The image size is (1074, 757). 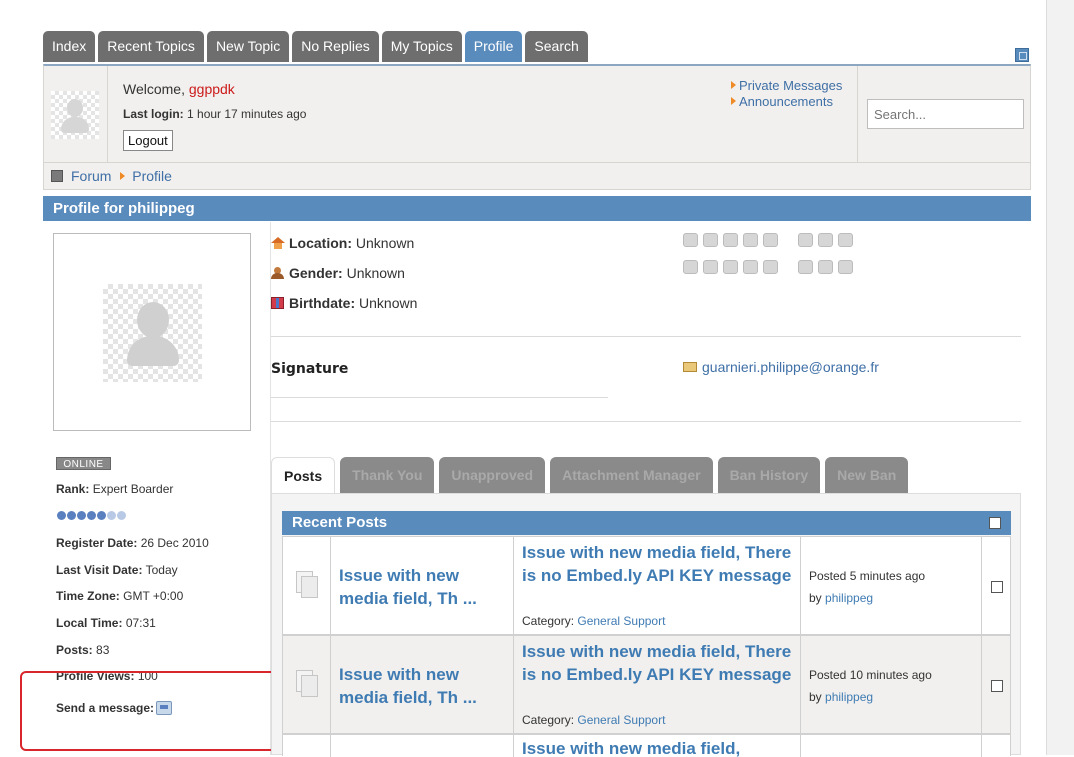 I want to click on topic-cell, so click(x=422, y=746).